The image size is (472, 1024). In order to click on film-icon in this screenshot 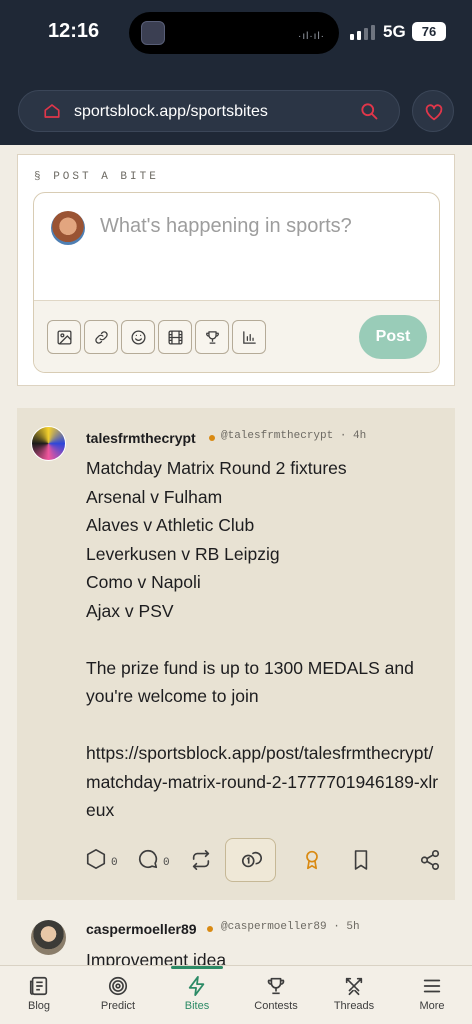, I will do `click(175, 337)`.